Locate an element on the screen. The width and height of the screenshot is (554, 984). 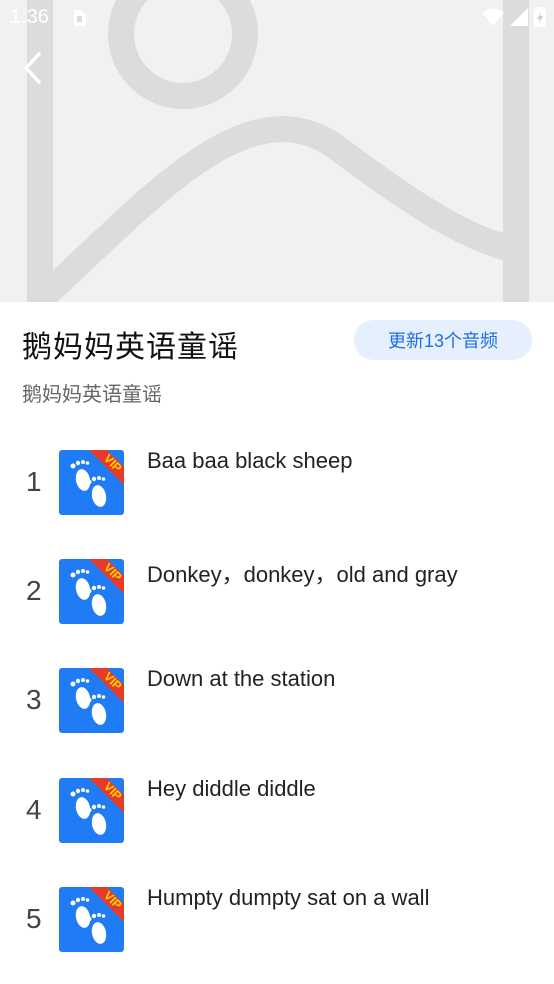
album-title: 鹅妈妈英语童谣 is located at coordinates (130, 347).